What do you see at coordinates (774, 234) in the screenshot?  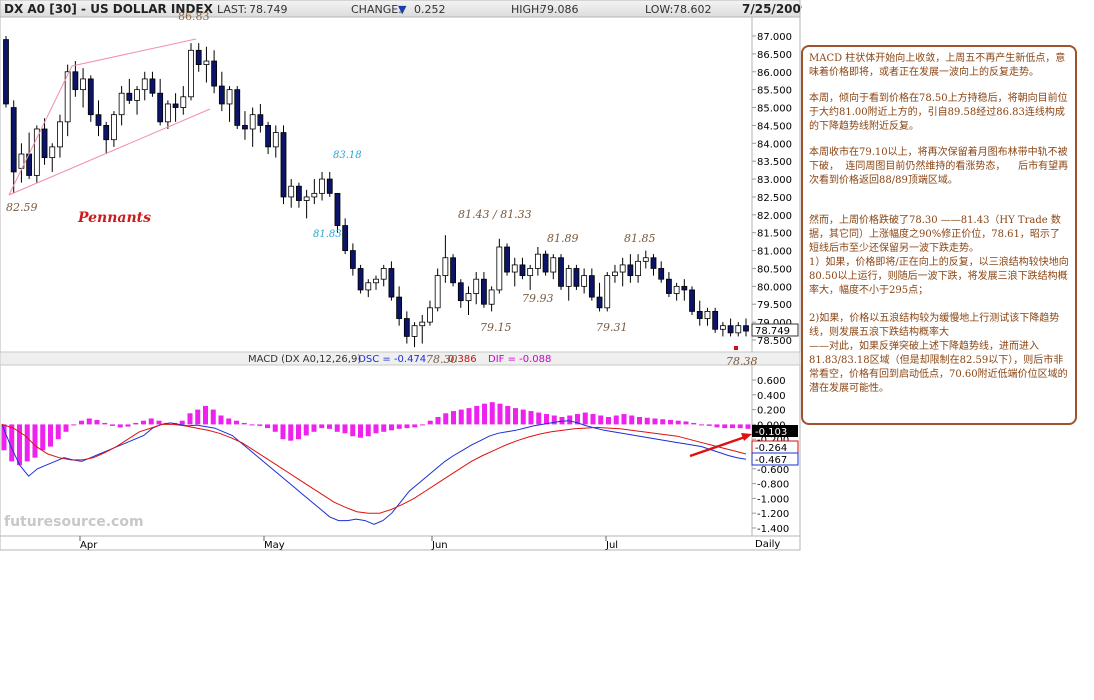 I see `price-tick-label: 81.500` at bounding box center [774, 234].